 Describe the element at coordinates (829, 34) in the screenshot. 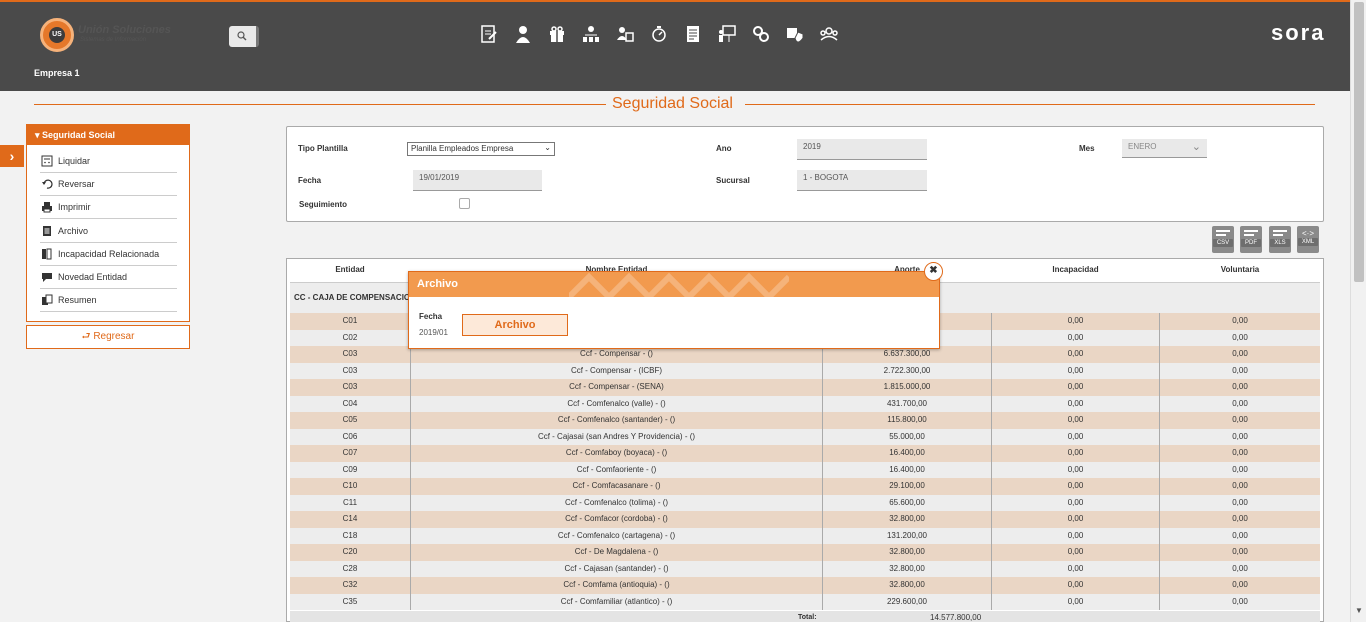

I see `group-icon` at that location.